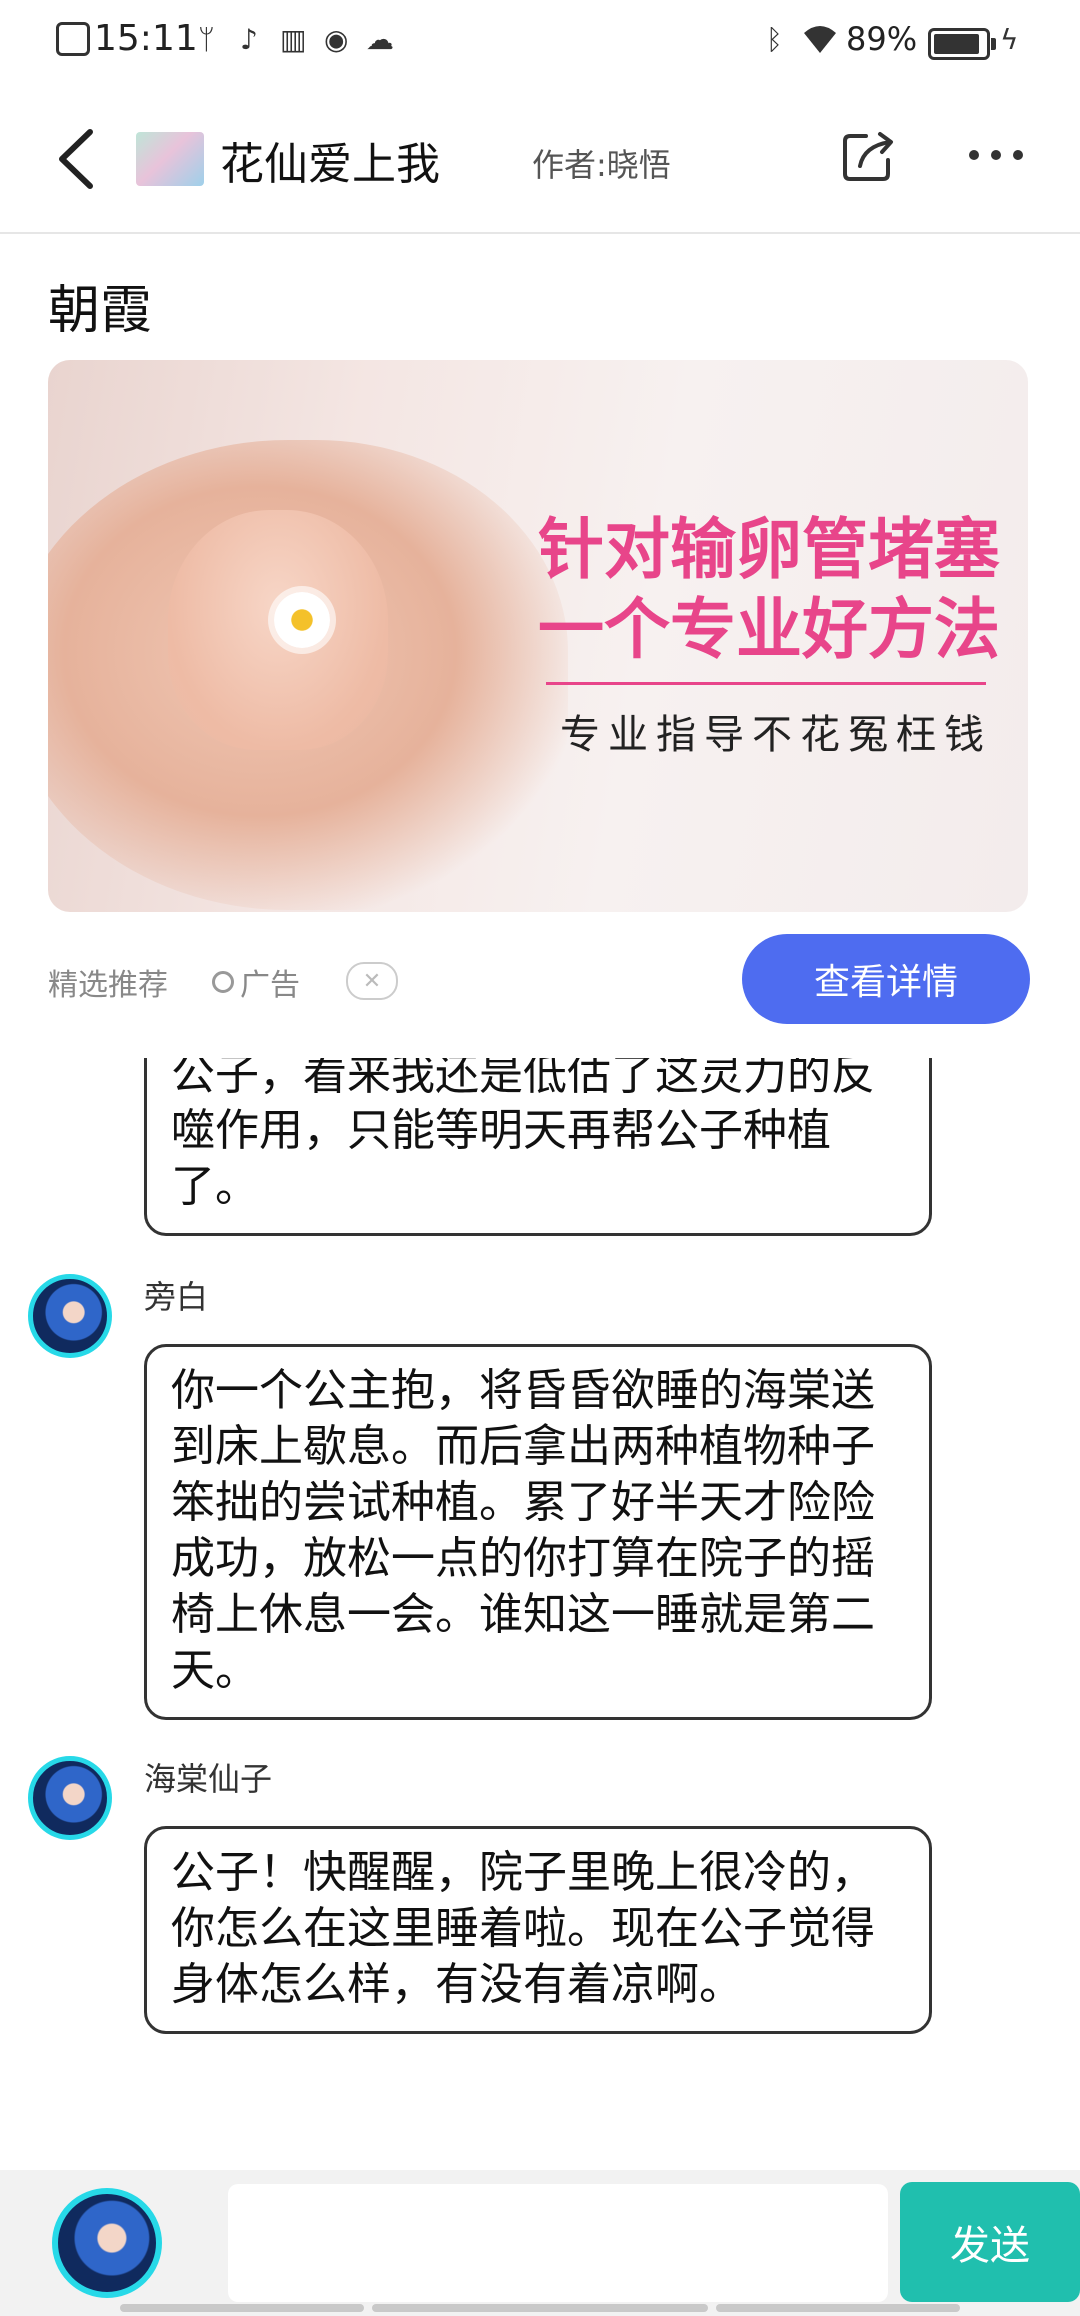 Image resolution: width=1080 pixels, height=2316 pixels. I want to click on gesture-bar-left, so click(242, 2308).